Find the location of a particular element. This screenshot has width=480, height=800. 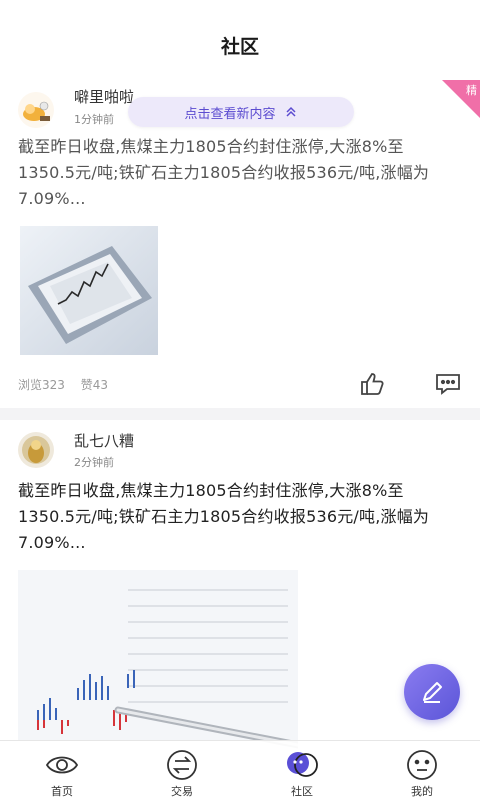

pencil-icon is located at coordinates (432, 692).